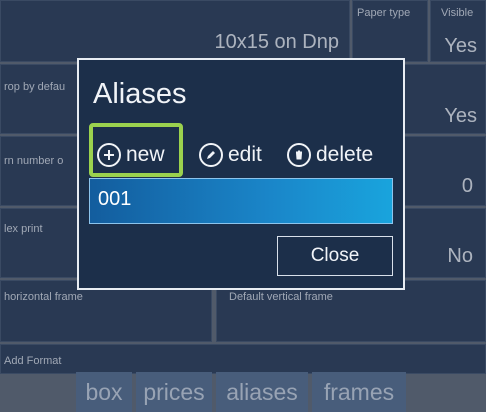 The height and width of the screenshot is (412, 486). I want to click on plus-icon, so click(109, 155).